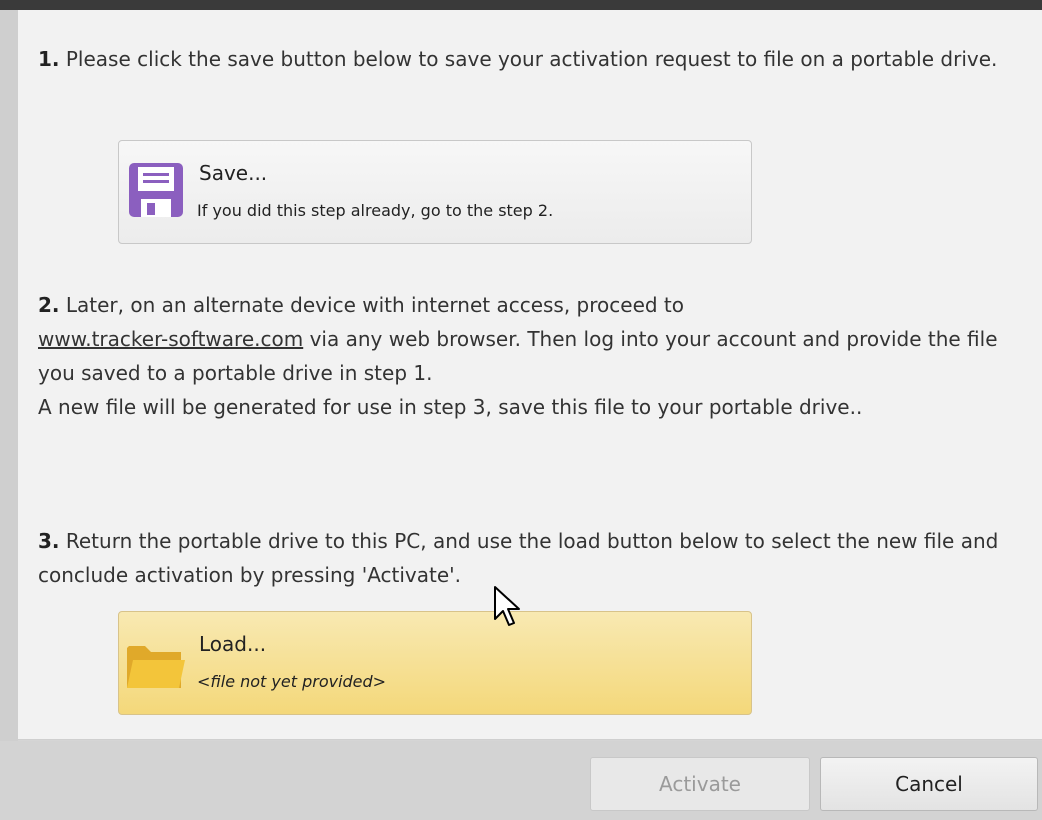  I want to click on folder-icon, so click(156, 667).